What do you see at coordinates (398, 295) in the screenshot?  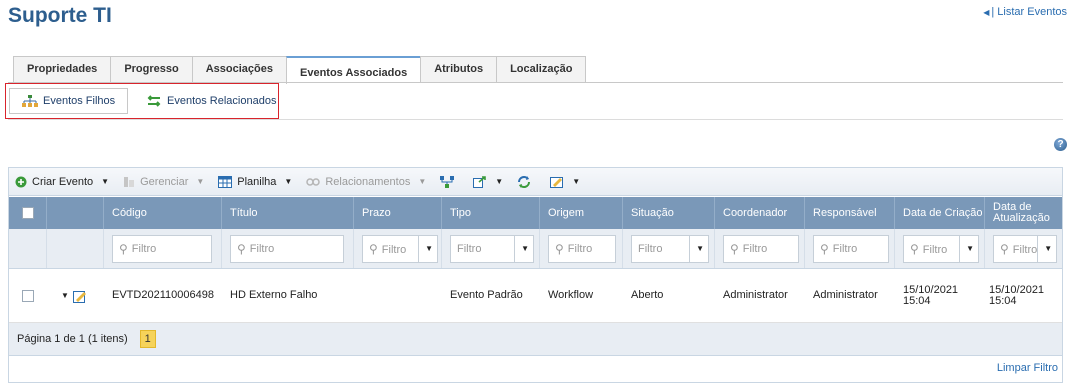 I see `cell-deadline` at bounding box center [398, 295].